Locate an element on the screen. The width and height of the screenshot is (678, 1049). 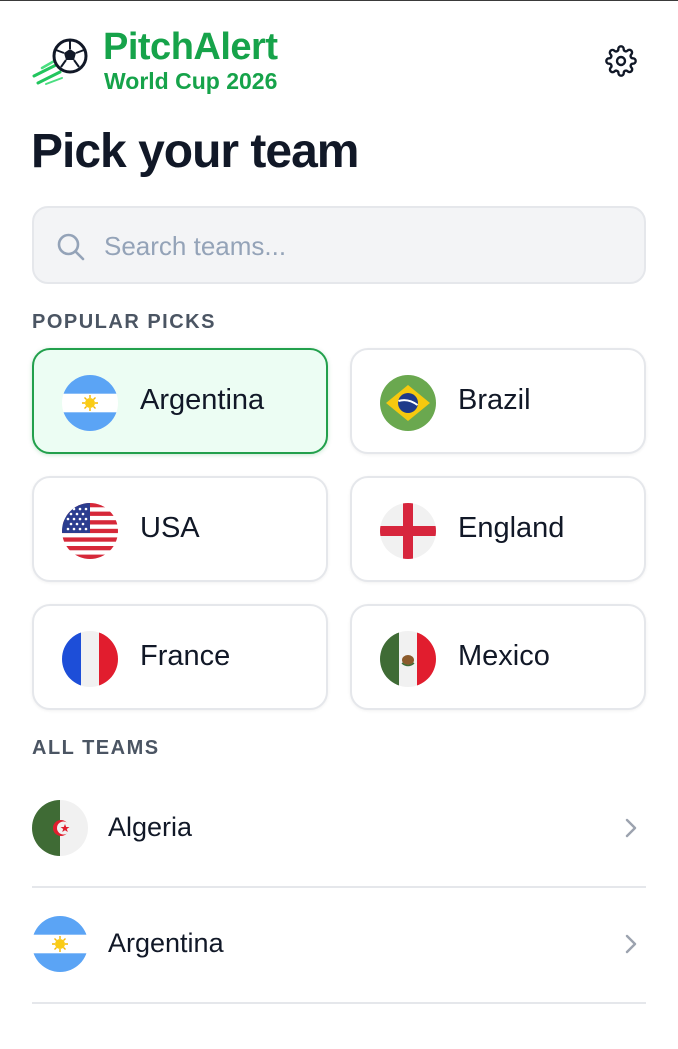
team-card-label: France is located at coordinates (185, 656).